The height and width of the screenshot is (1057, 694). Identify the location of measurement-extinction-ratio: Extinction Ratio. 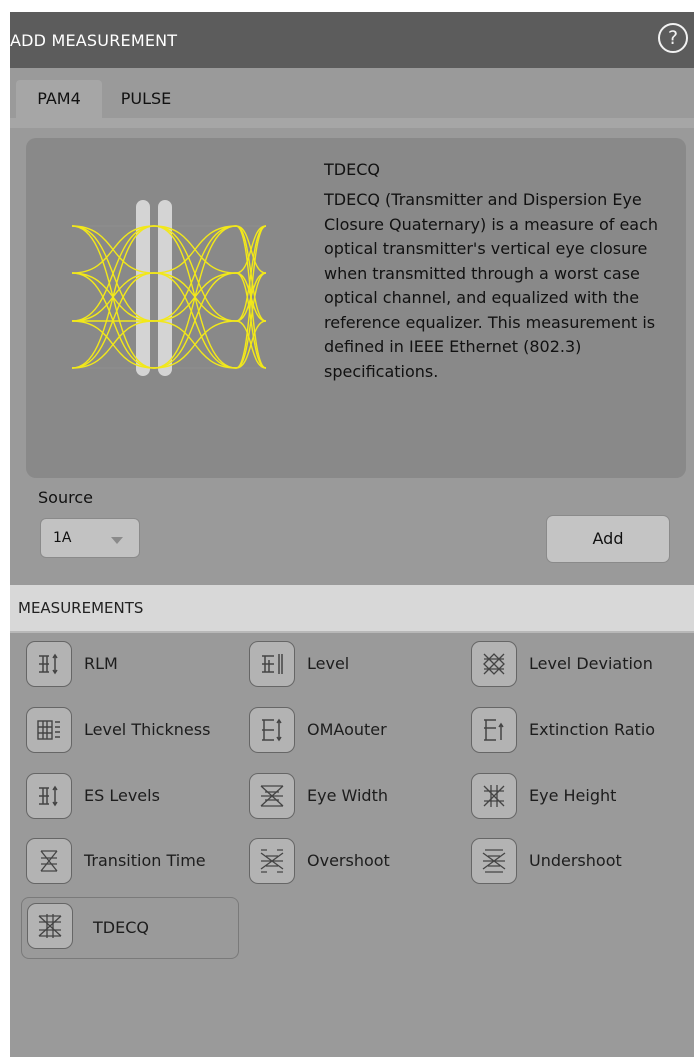
(572, 731).